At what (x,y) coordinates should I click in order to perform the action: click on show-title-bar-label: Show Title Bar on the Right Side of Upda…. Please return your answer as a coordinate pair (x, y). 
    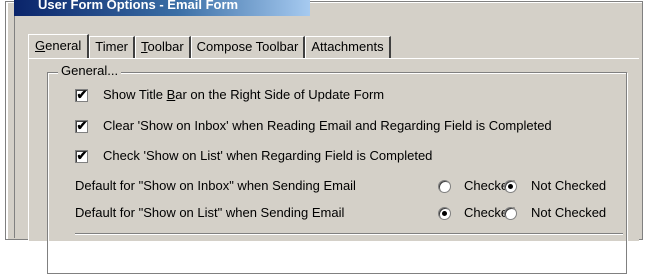
    Looking at the image, I should click on (243, 94).